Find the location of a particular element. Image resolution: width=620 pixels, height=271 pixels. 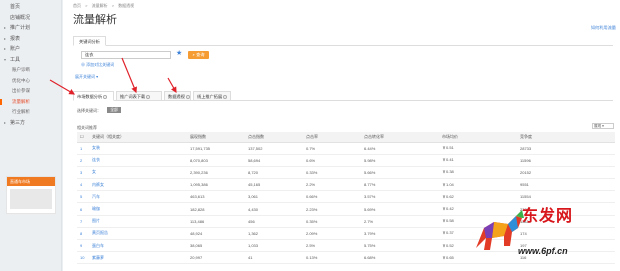

row-index: 6 is located at coordinates (83, 209).